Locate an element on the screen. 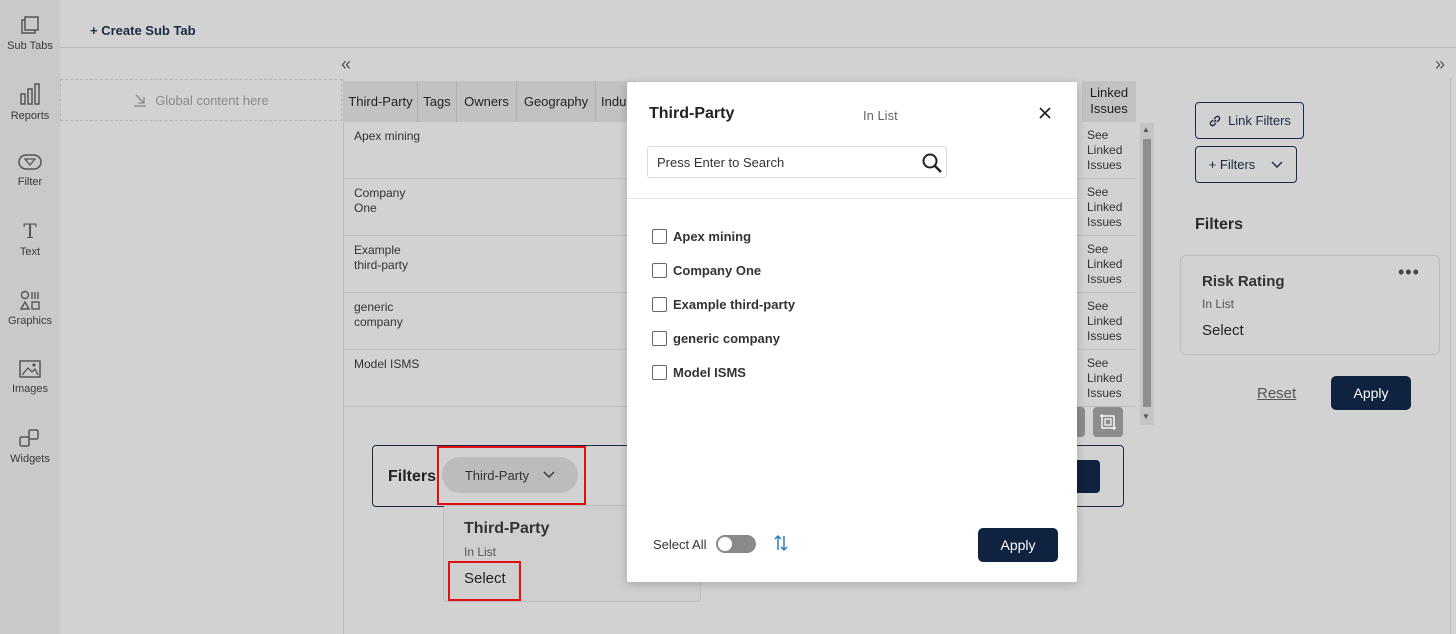  rail-item-widgets: Widgets is located at coordinates (30, 446).